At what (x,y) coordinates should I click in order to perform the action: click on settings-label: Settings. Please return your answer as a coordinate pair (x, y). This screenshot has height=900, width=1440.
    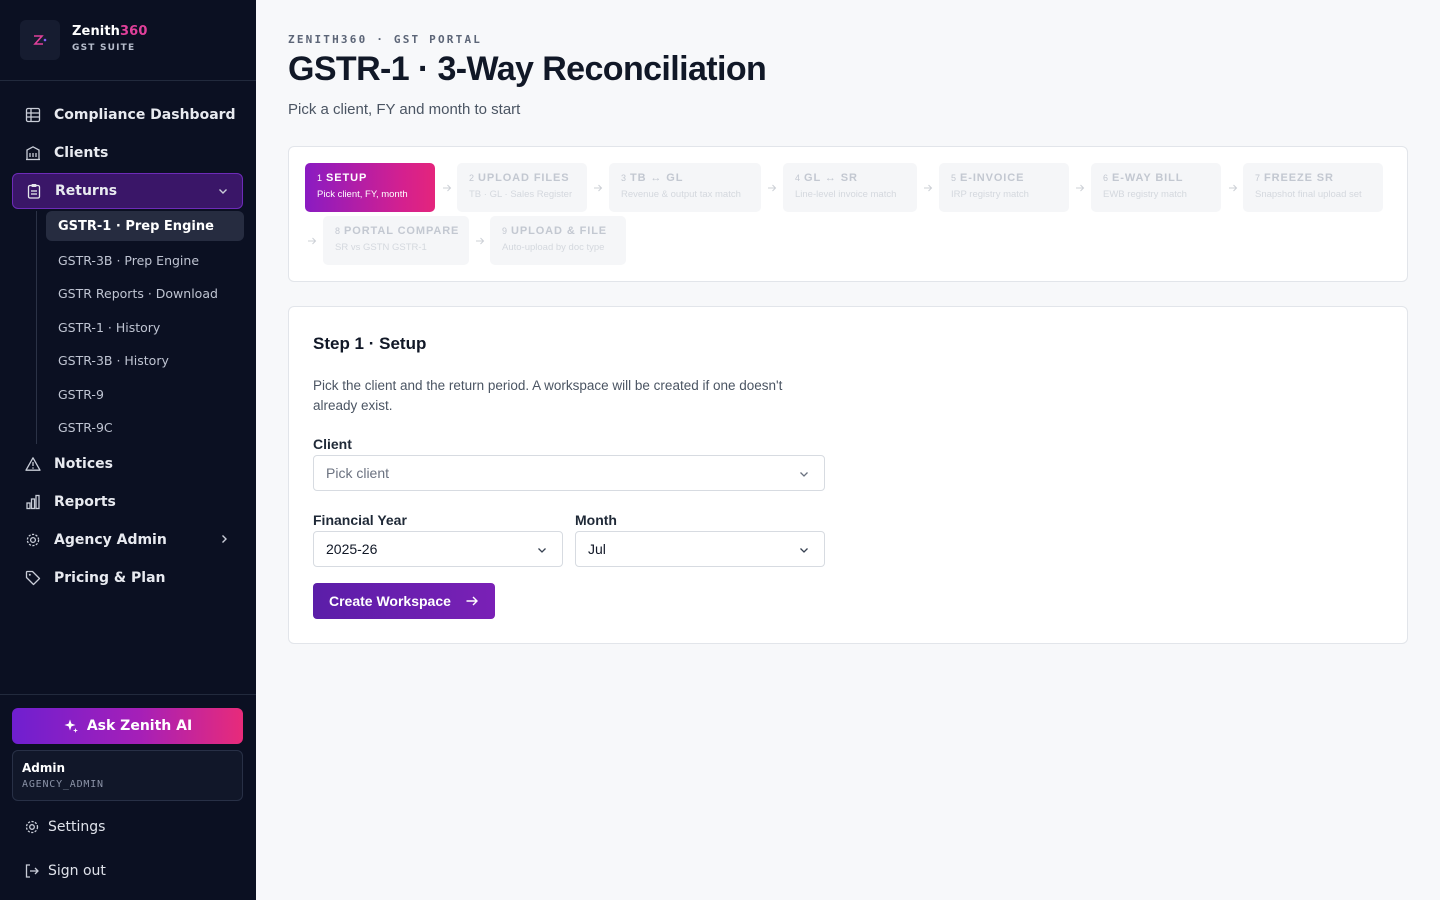
    Looking at the image, I should click on (77, 827).